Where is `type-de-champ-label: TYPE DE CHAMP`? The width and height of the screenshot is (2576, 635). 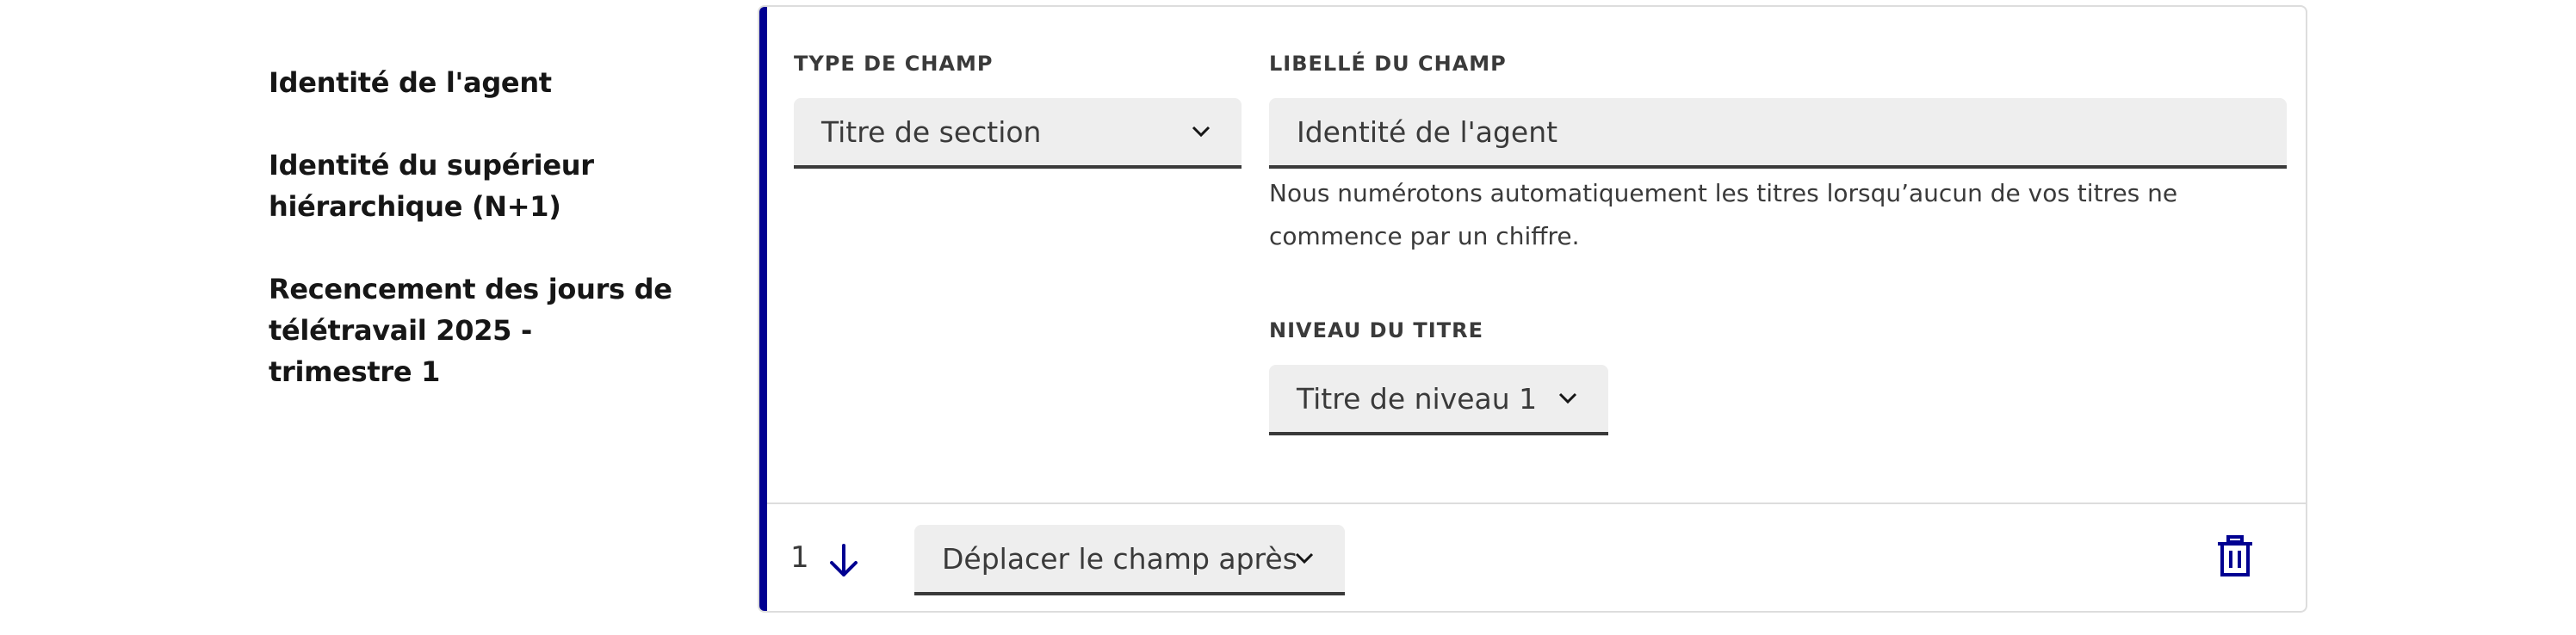 type-de-champ-label: TYPE DE CHAMP is located at coordinates (894, 64).